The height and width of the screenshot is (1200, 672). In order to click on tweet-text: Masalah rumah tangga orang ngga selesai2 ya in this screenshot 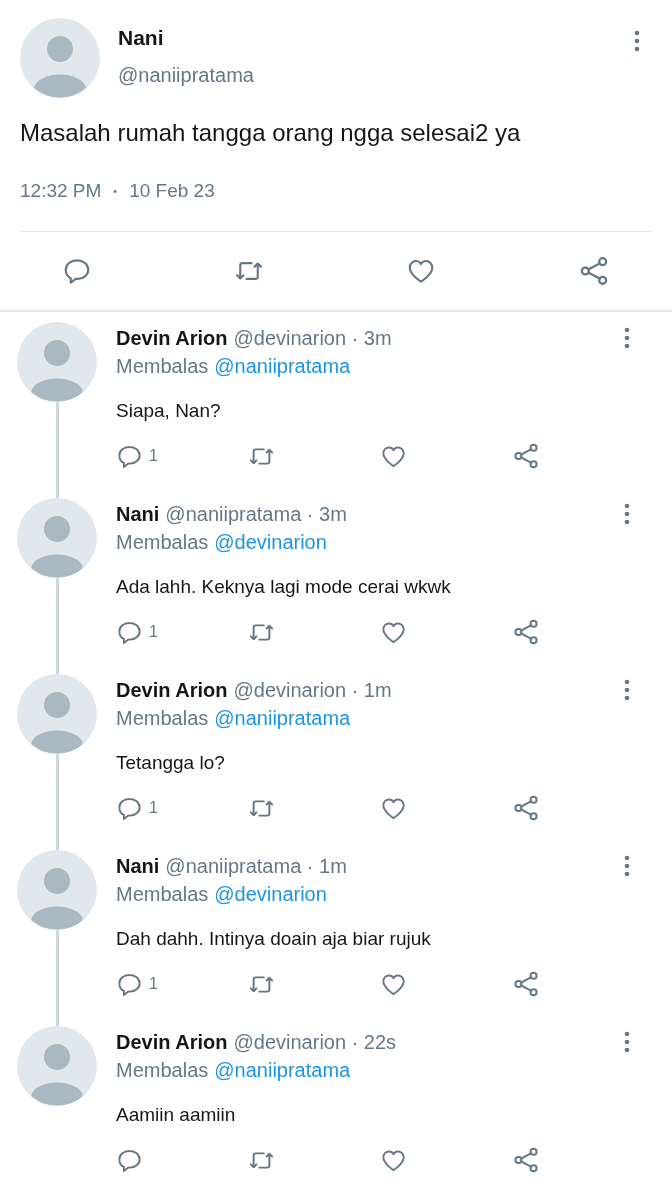, I will do `click(270, 133)`.